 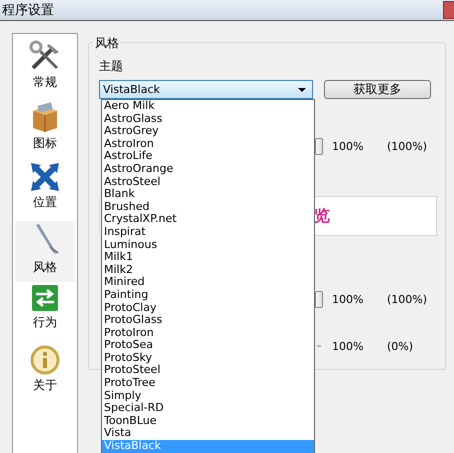 I want to click on effective-value: (0%), so click(x=400, y=346).